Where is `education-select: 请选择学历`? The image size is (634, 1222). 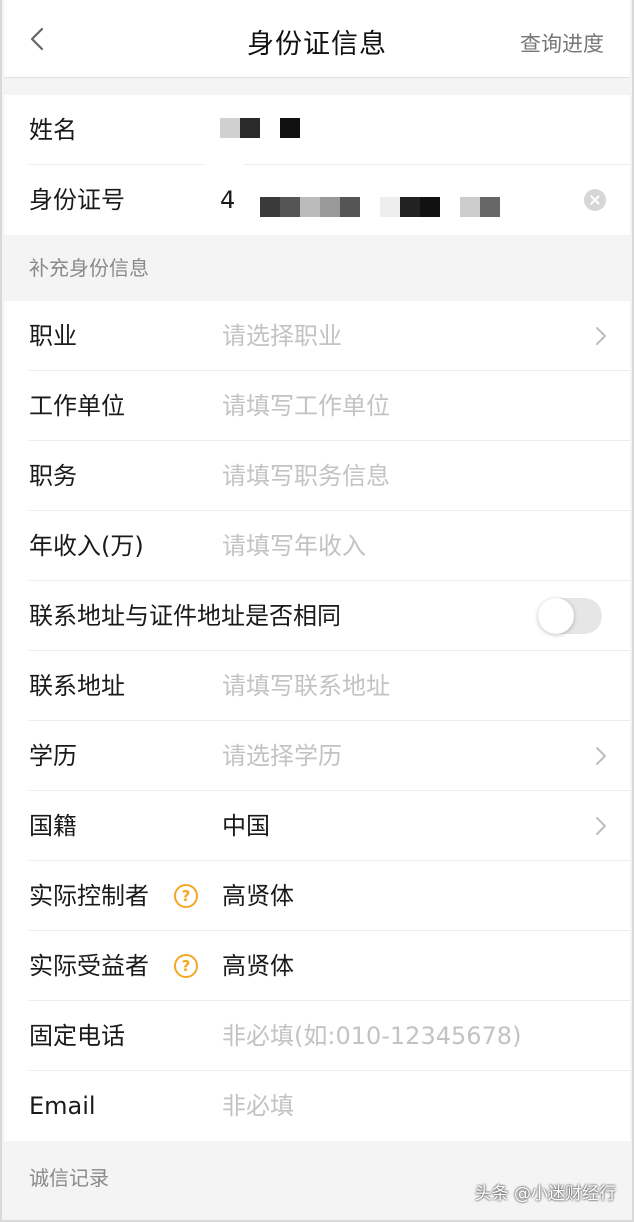 education-select: 请选择学历 is located at coordinates (282, 756).